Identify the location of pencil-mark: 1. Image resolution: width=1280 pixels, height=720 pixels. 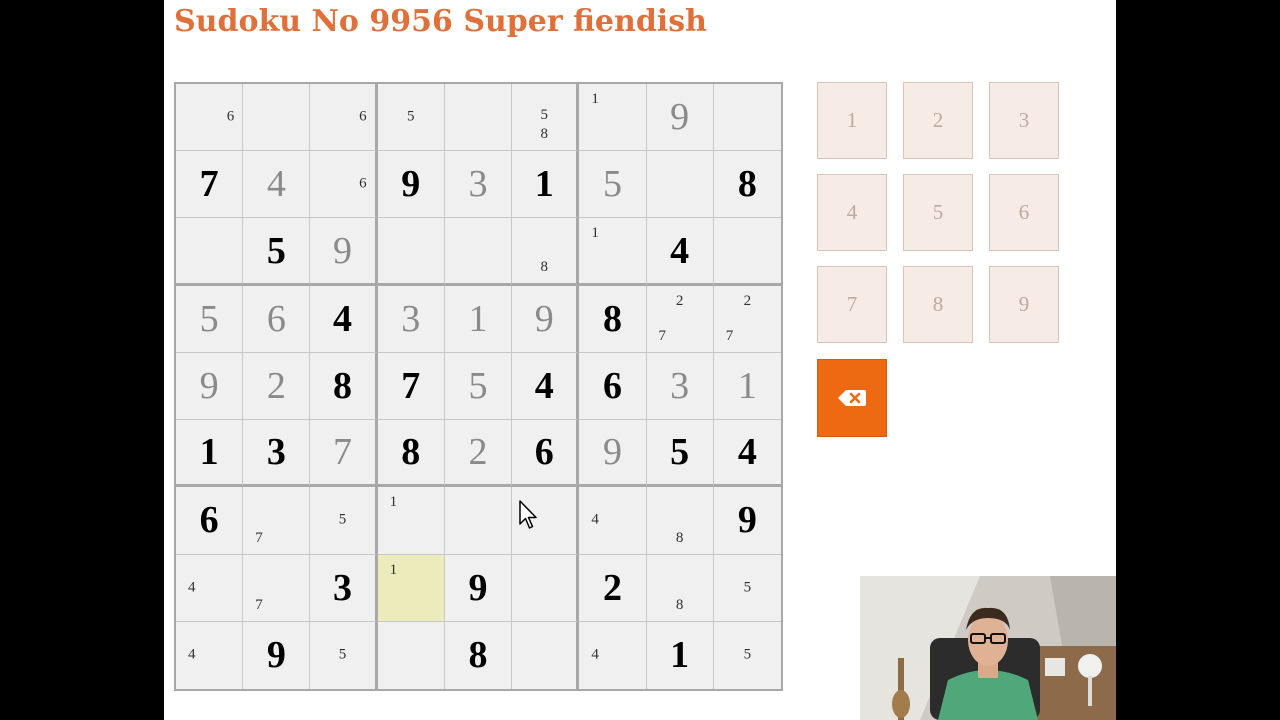
(393, 569).